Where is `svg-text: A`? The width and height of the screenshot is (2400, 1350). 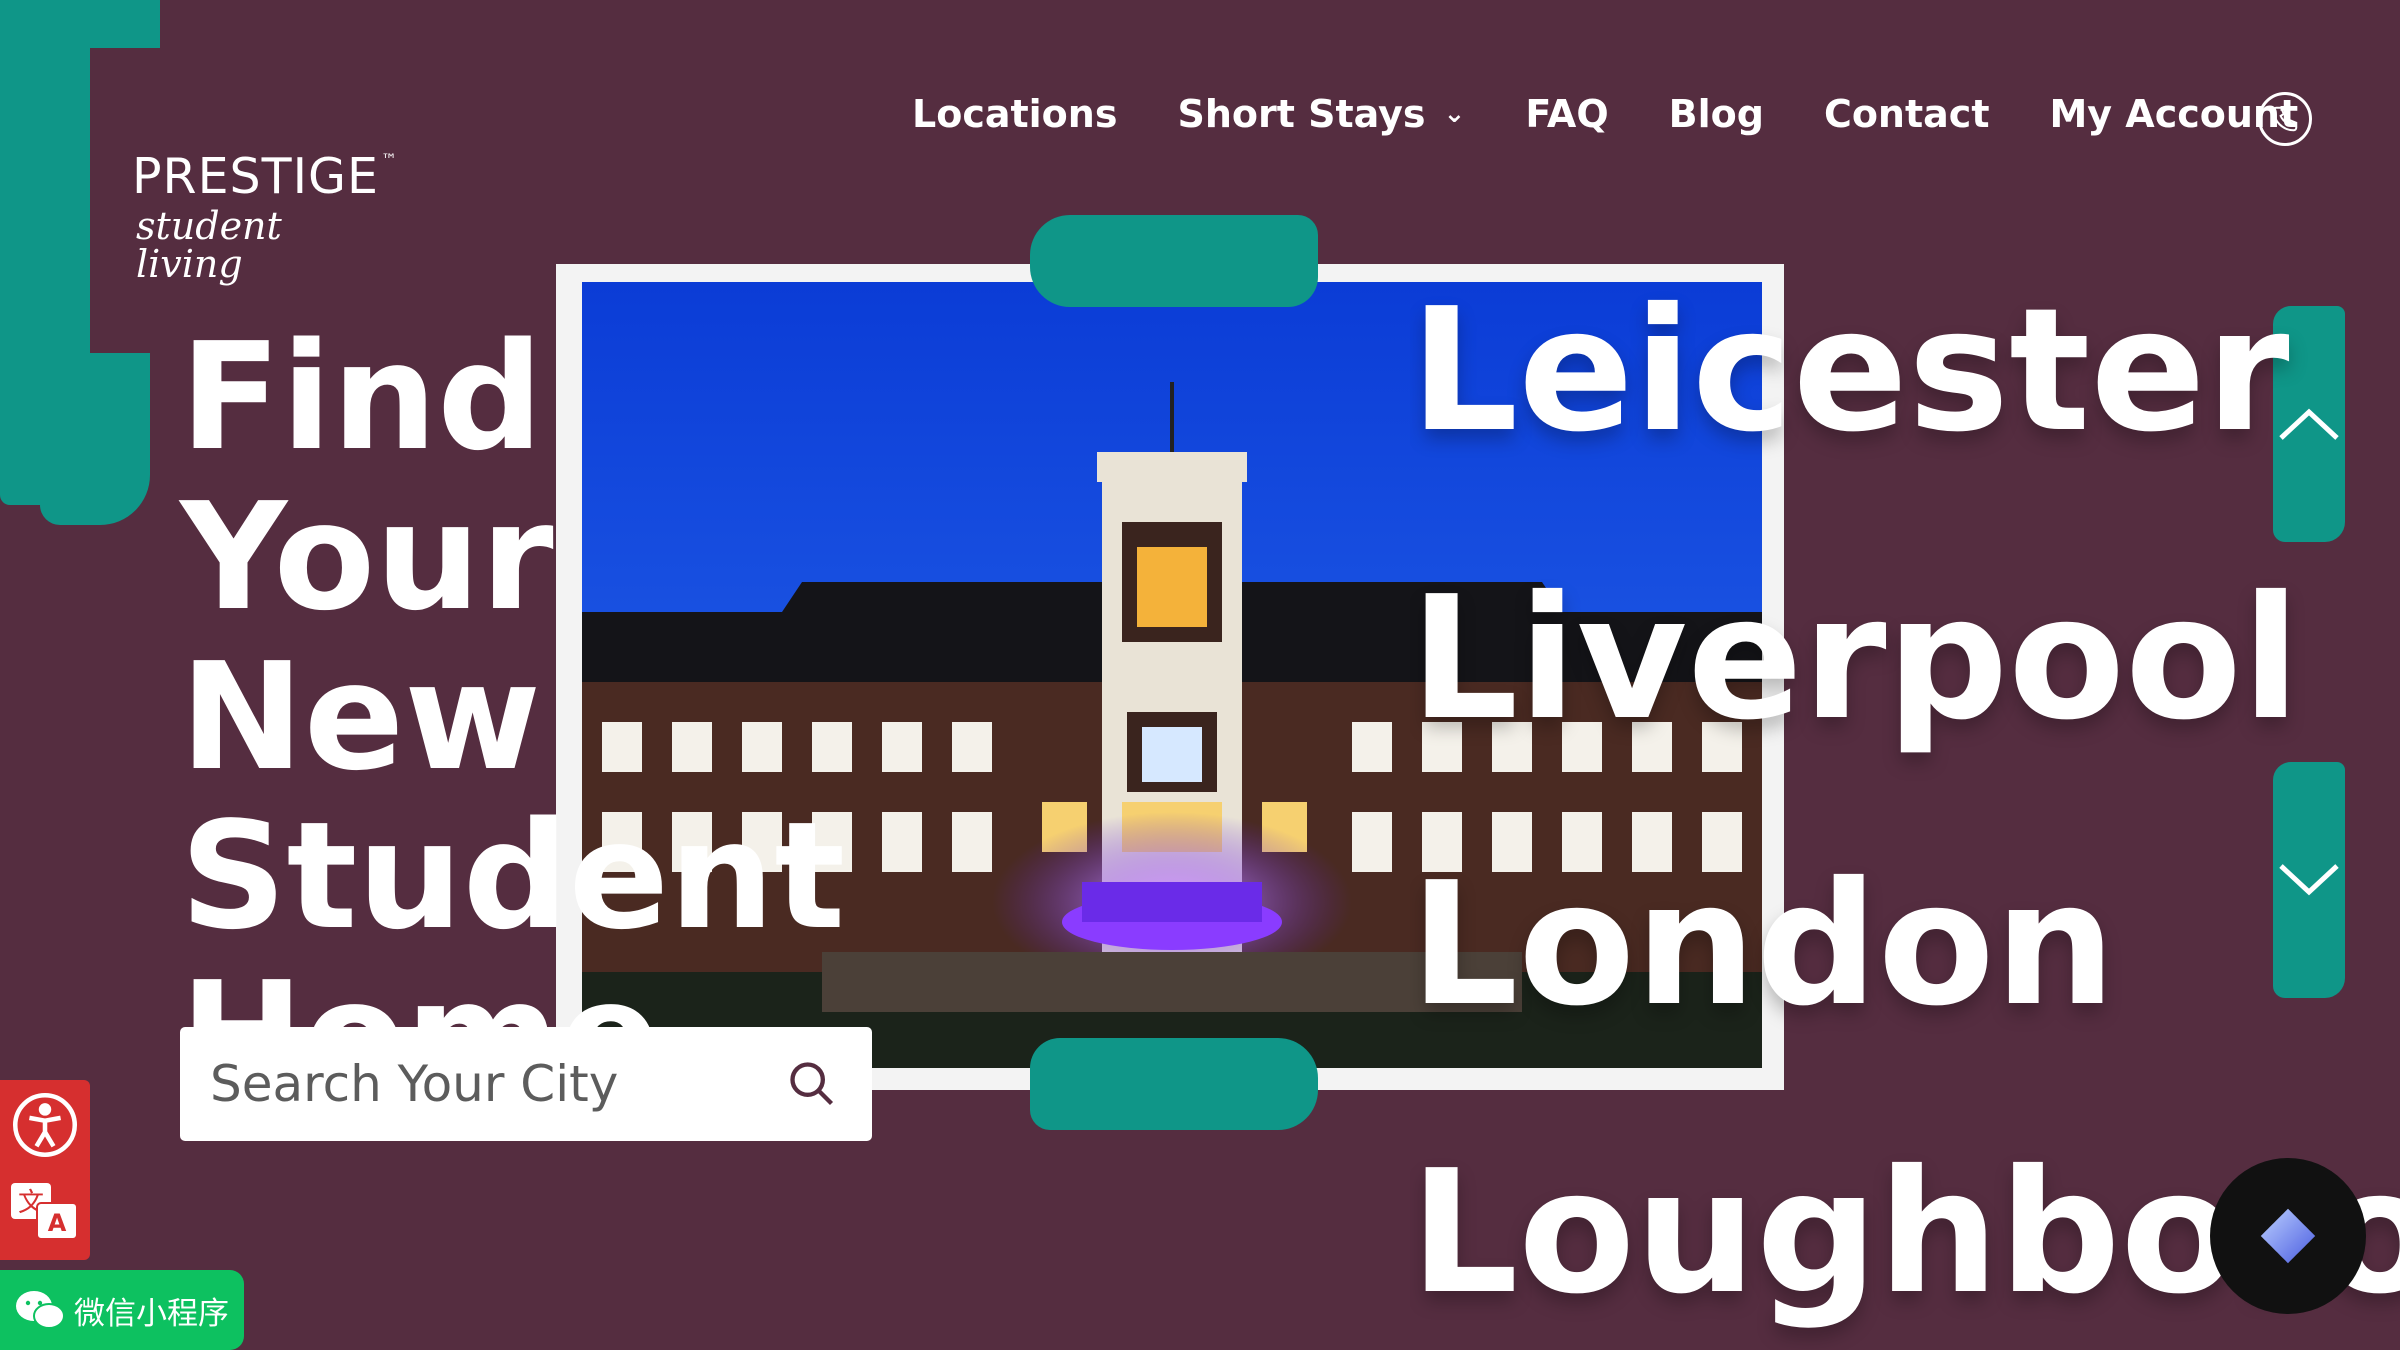 svg-text: A is located at coordinates (57, 1223).